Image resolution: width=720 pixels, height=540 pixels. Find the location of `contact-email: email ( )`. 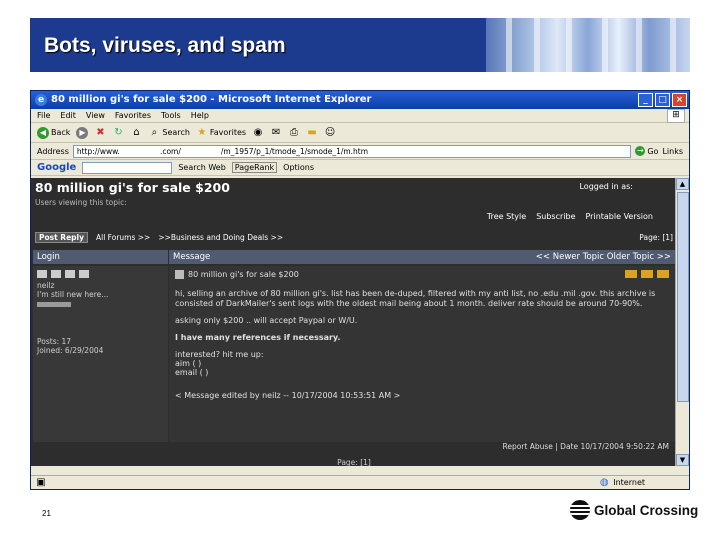

contact-email: email ( ) is located at coordinates (192, 372).